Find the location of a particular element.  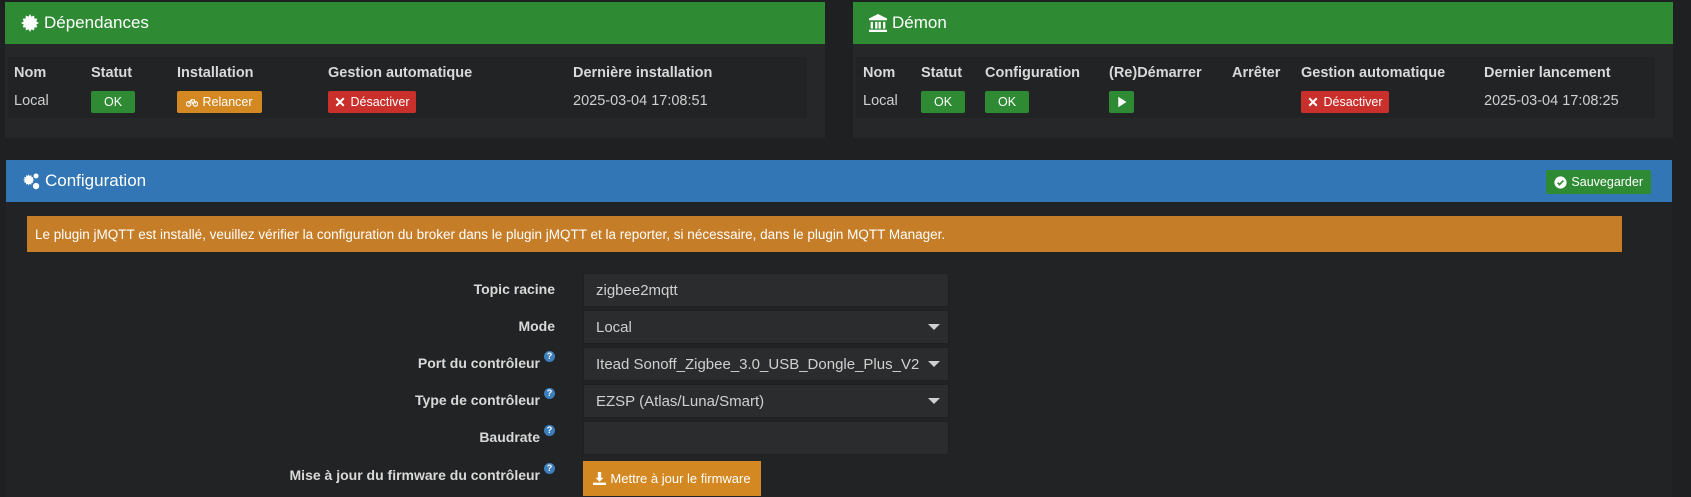

col-header: Arrêter is located at coordinates (1256, 73).